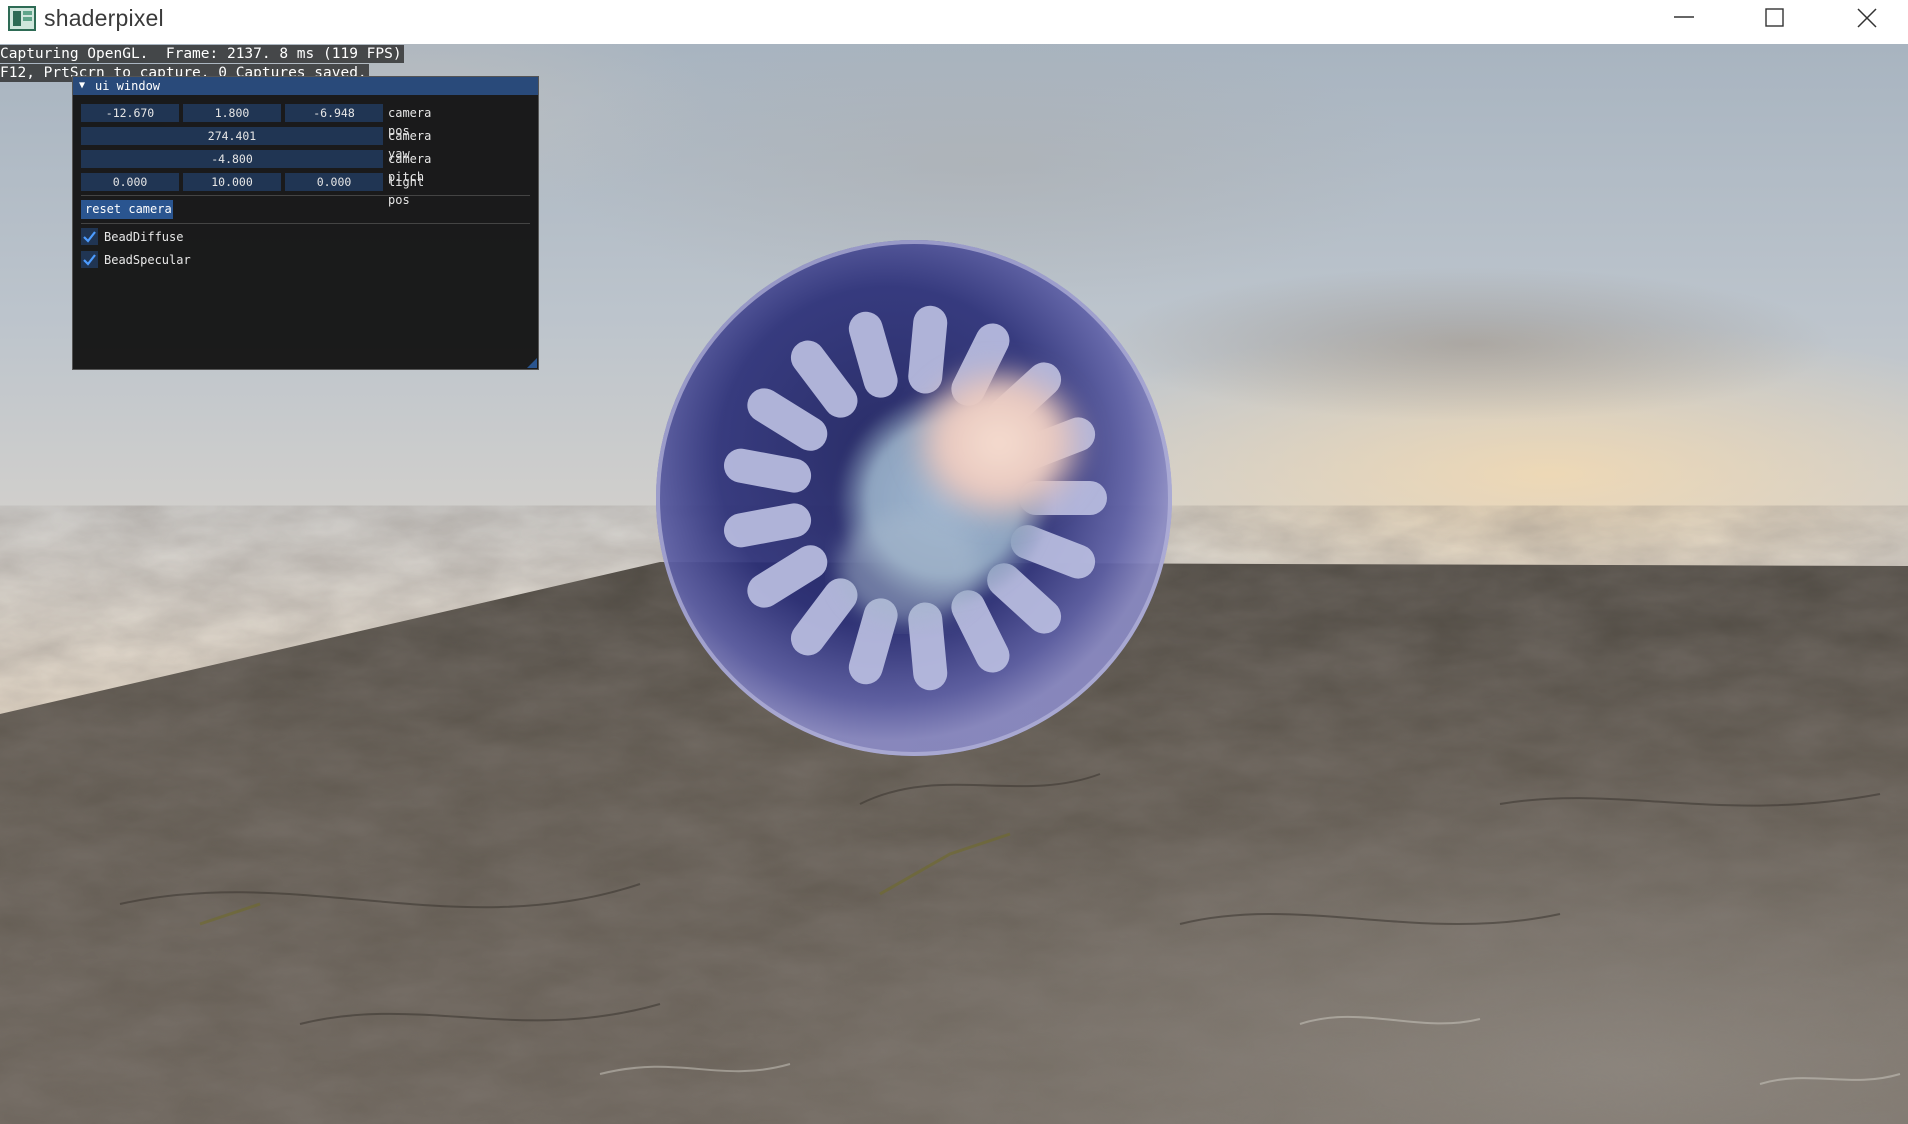 The image size is (1908, 1124). I want to click on minimize-icon, so click(1684, 17).